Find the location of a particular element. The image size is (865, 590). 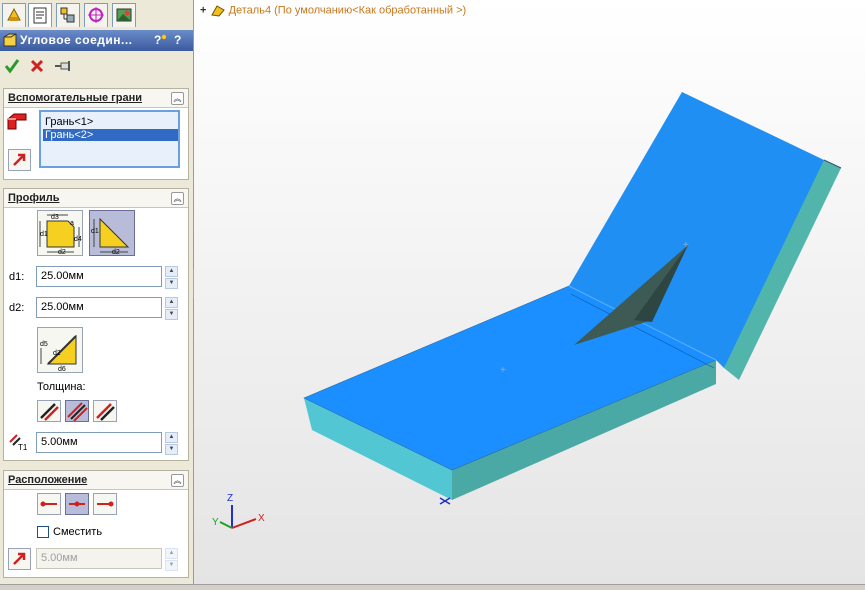

manager-tabs is located at coordinates (96, 14).